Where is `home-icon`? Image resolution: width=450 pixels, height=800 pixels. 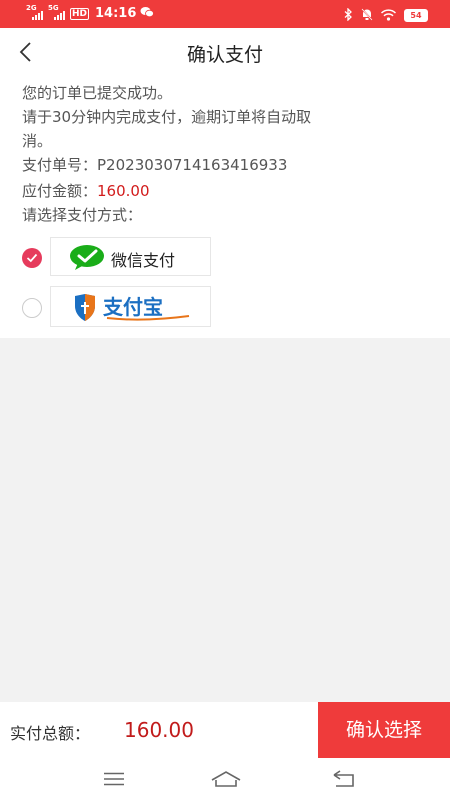 home-icon is located at coordinates (226, 779).